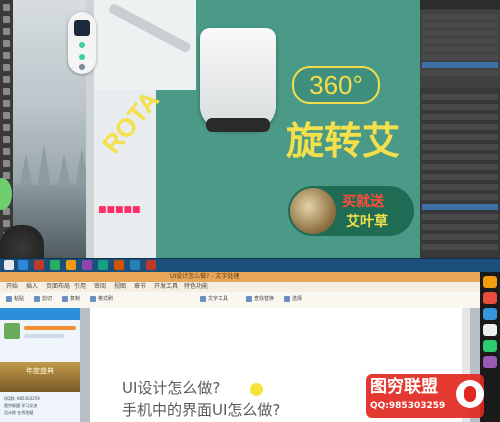 The width and height of the screenshot is (500, 422). I want to click on ps-toolbar, so click(7, 129).